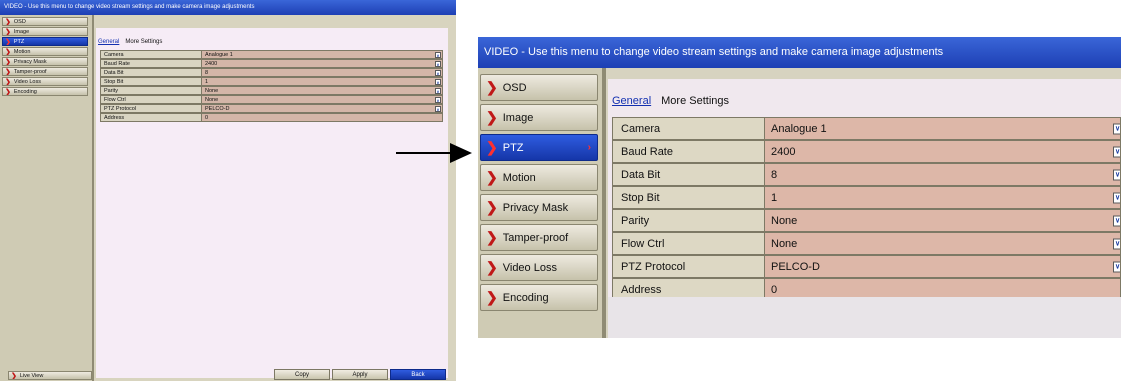 The width and height of the screenshot is (1121, 381). What do you see at coordinates (302, 374) in the screenshot?
I see `copy-button: Copy` at bounding box center [302, 374].